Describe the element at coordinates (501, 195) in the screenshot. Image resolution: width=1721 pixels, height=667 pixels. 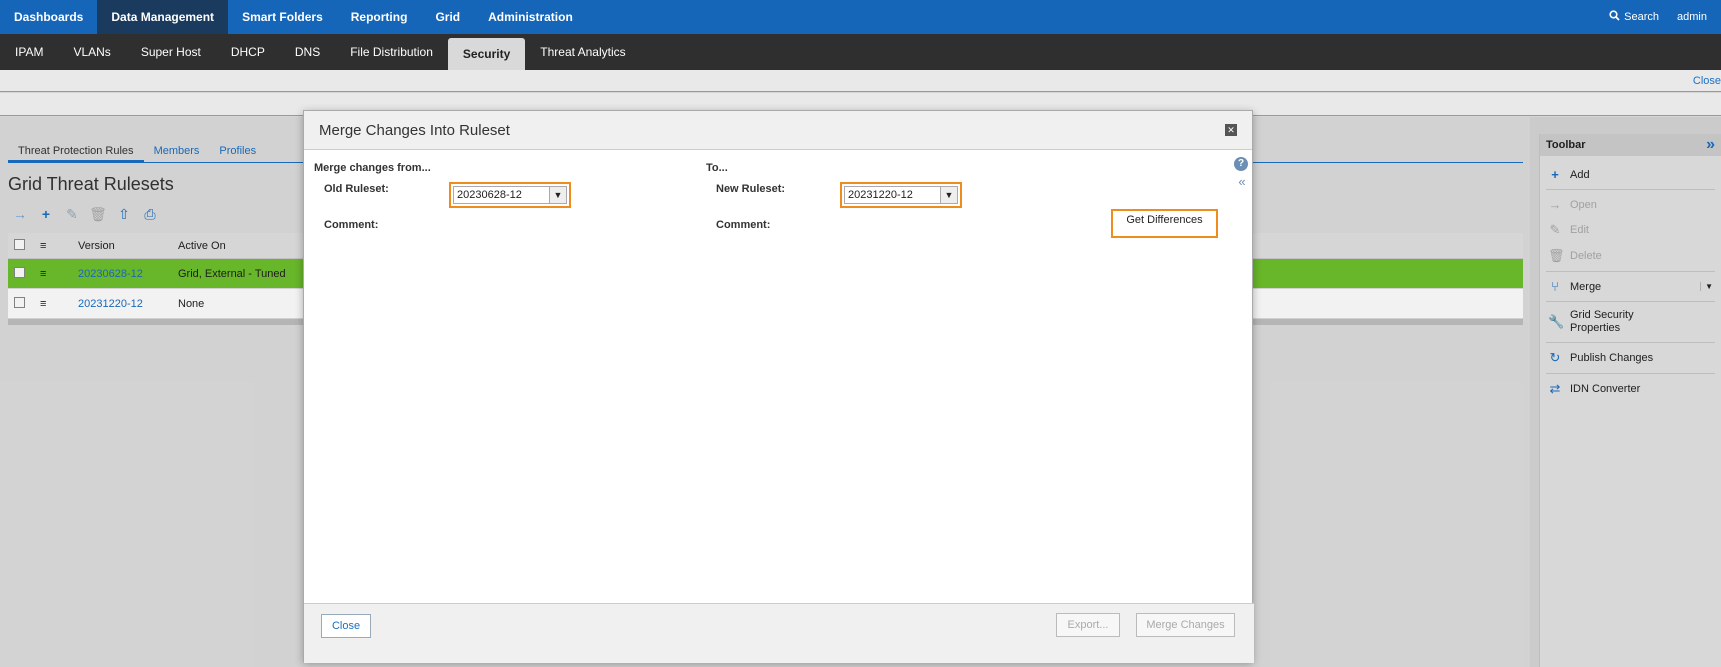
I see `old-ruleset-value: 20230628-12` at that location.